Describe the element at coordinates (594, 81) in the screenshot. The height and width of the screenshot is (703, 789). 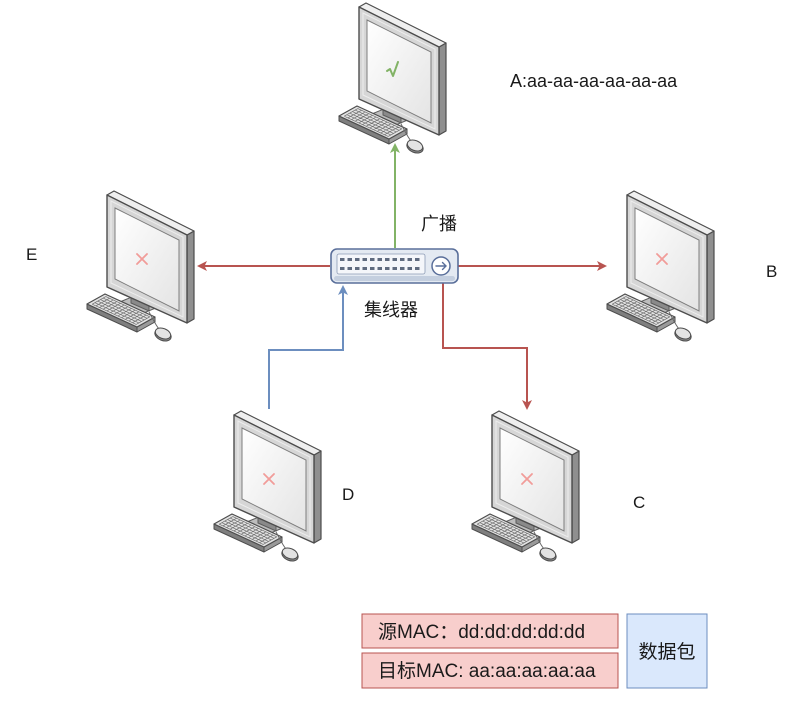
I see `computer-a-label: A:aa-aa-aa-aa-aa-aa` at that location.